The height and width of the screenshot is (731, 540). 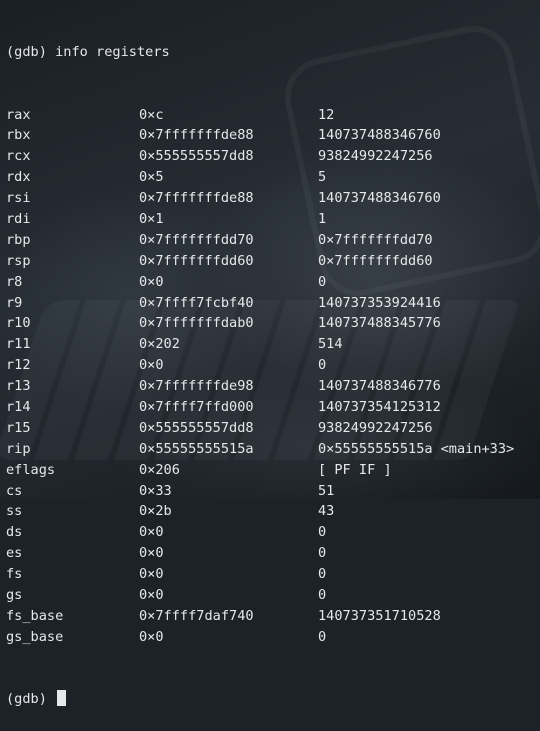 What do you see at coordinates (272, 156) in the screenshot?
I see `register-row: rcx 0×555555557dd8 93824992247256` at bounding box center [272, 156].